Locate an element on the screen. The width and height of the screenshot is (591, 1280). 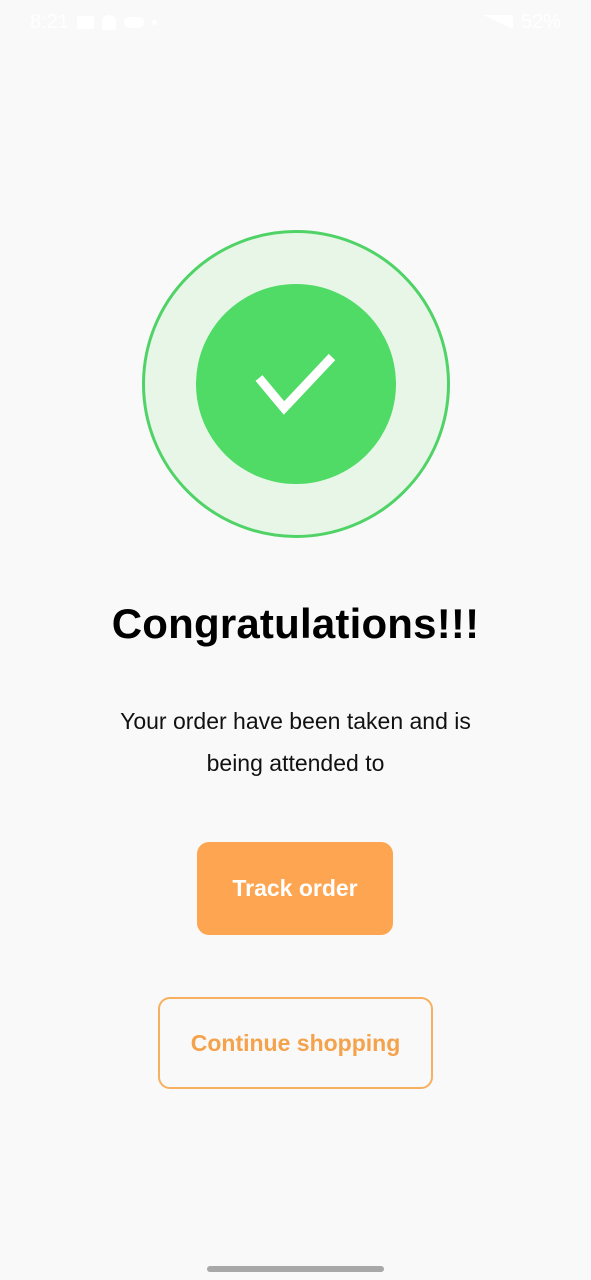
status-bar: 8:21 52% is located at coordinates (295, 22).